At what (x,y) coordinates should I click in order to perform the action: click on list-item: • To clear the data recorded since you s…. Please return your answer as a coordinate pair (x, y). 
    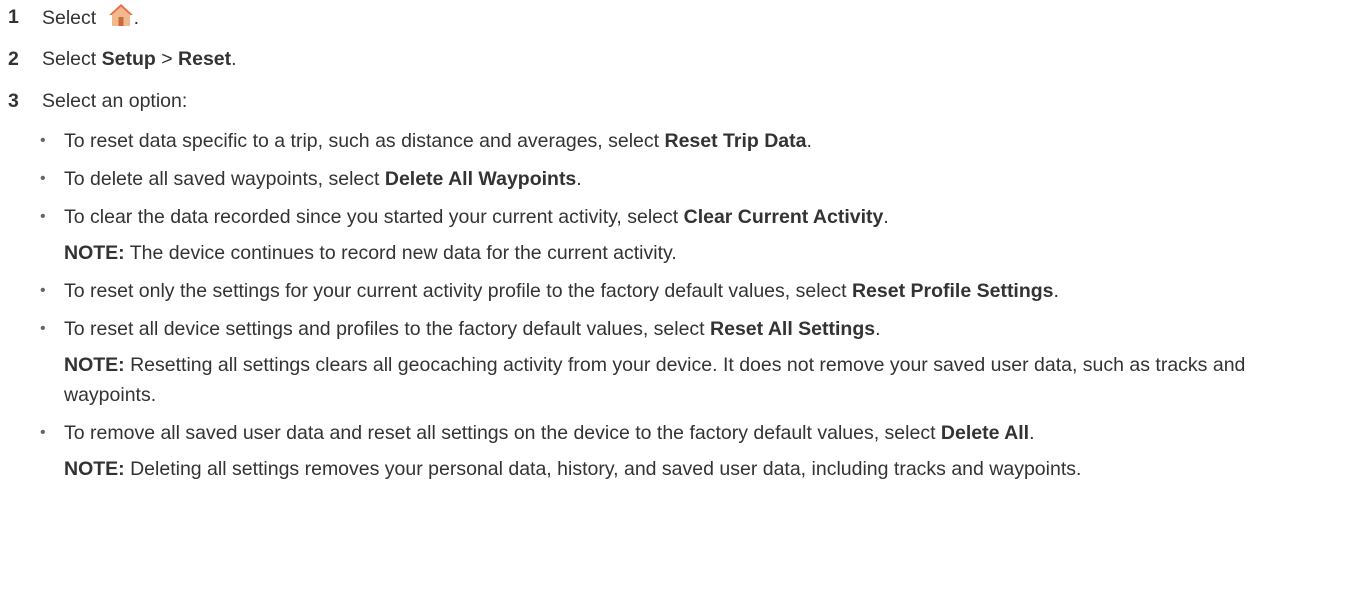
    Looking at the image, I should click on (690, 235).